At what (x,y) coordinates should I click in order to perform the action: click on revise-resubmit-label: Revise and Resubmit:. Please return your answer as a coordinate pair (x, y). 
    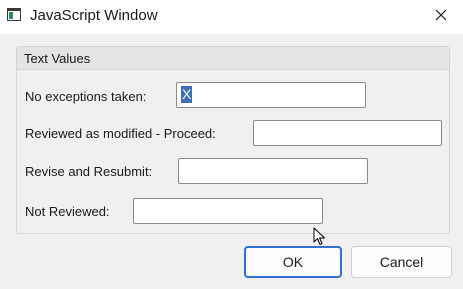
    Looking at the image, I should click on (89, 171).